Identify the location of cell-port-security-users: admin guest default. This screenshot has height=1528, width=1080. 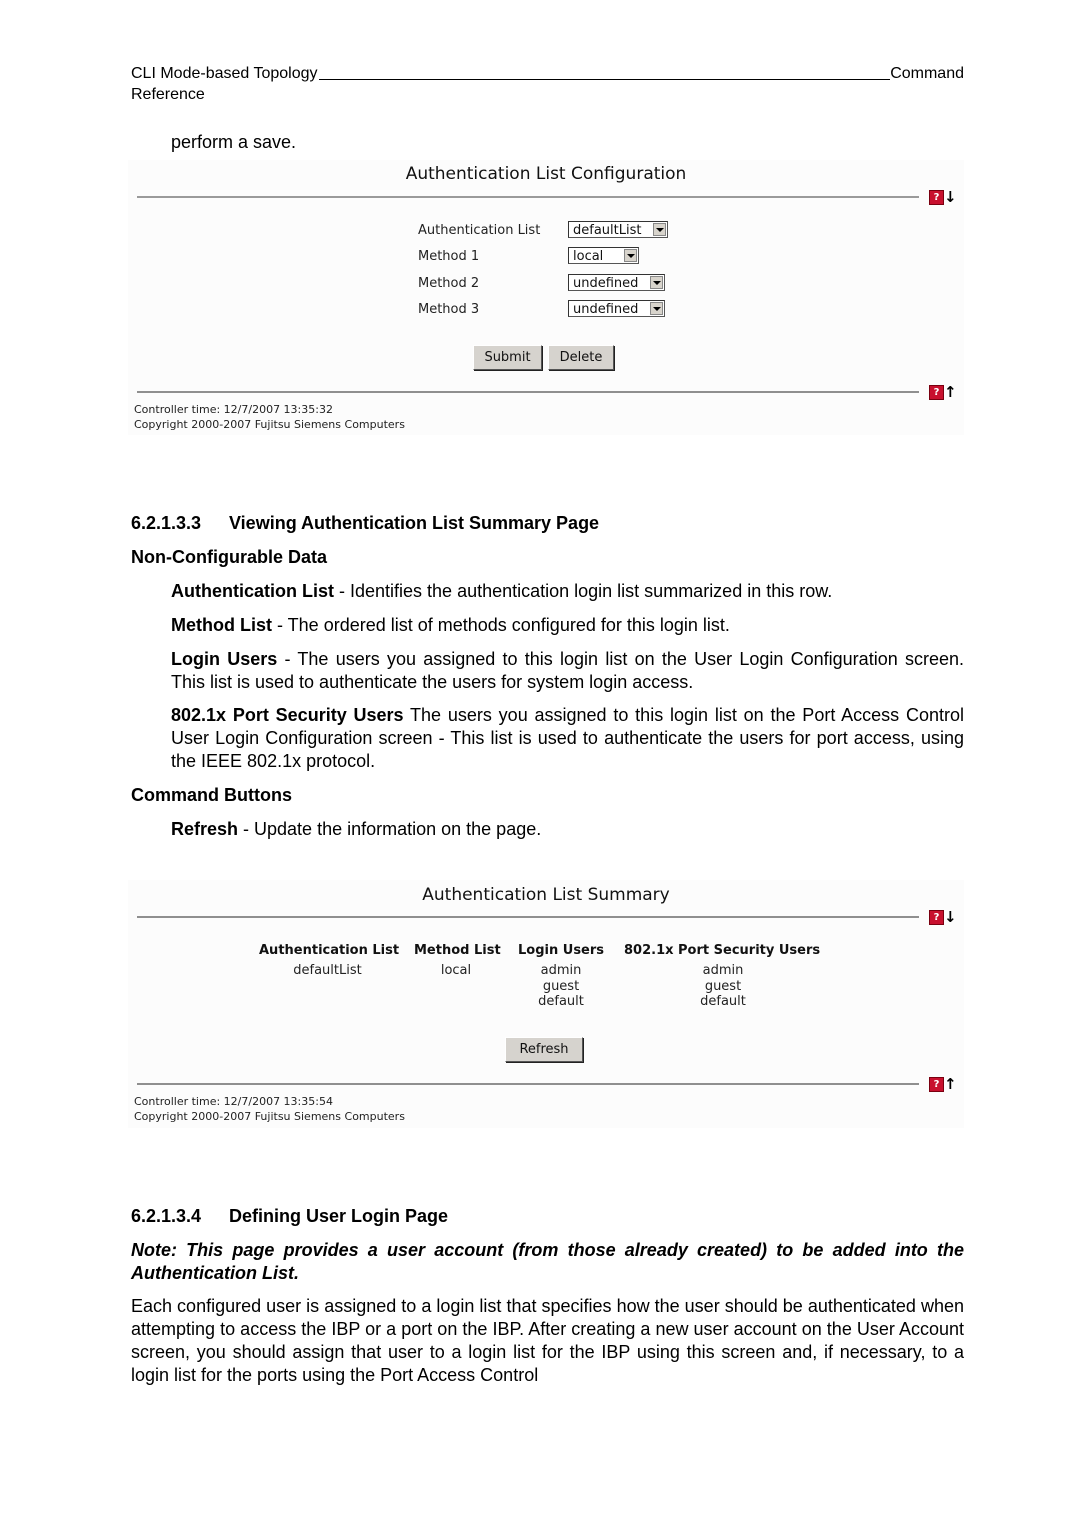
(723, 986).